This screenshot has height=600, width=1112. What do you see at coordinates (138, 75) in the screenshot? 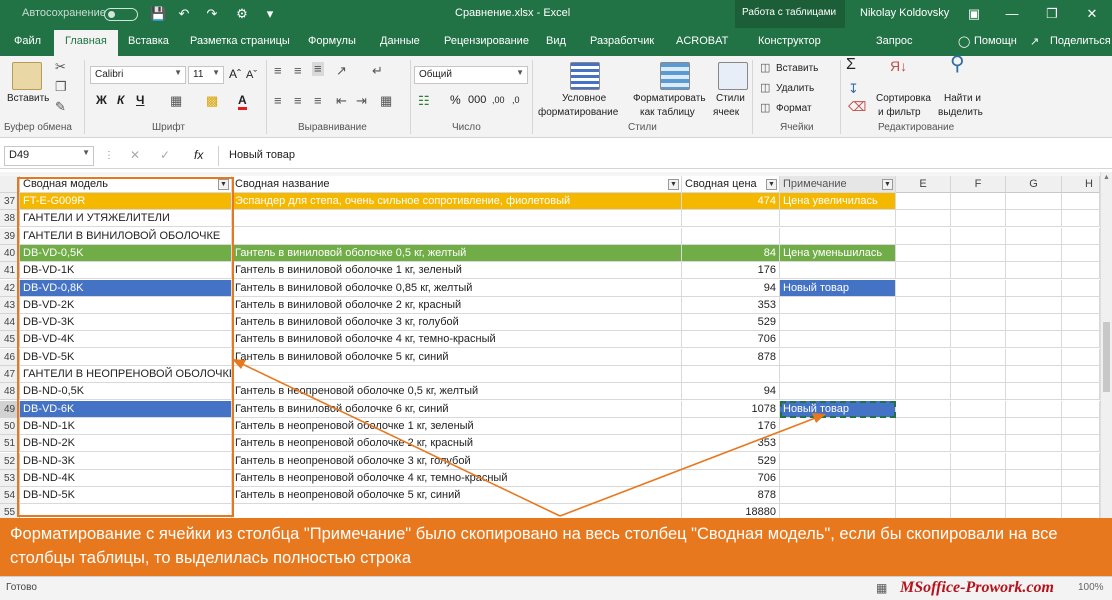
I see `font-name-select: Calibri ▼` at bounding box center [138, 75].